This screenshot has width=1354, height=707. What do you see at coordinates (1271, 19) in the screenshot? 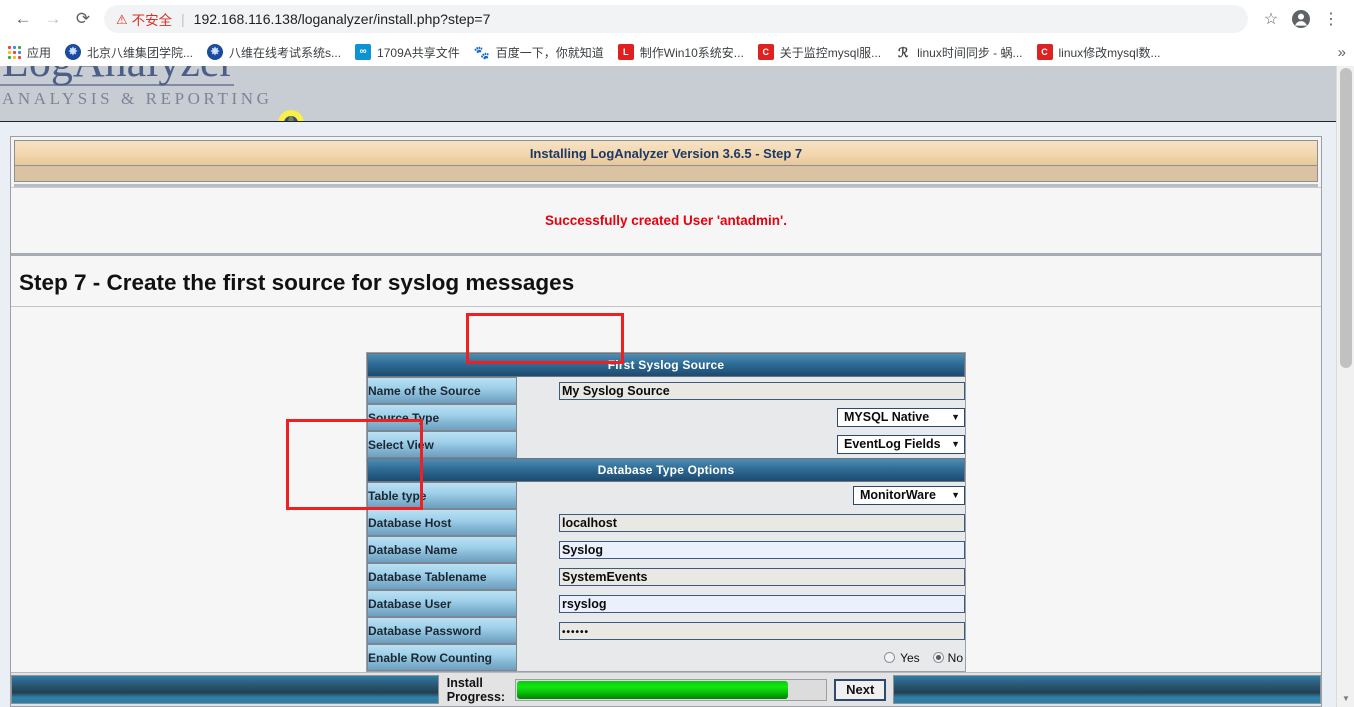
I see `bookmark-star-icon: ☆` at bounding box center [1271, 19].